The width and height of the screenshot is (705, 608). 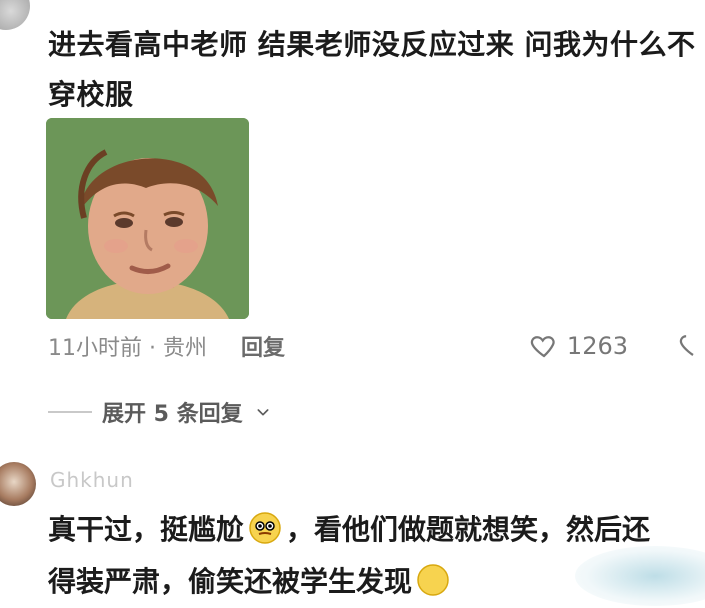 What do you see at coordinates (372, 69) in the screenshot?
I see `comment-text: 进去看高中老师 结果老师没反应过来 问我为什么不穿校服` at bounding box center [372, 69].